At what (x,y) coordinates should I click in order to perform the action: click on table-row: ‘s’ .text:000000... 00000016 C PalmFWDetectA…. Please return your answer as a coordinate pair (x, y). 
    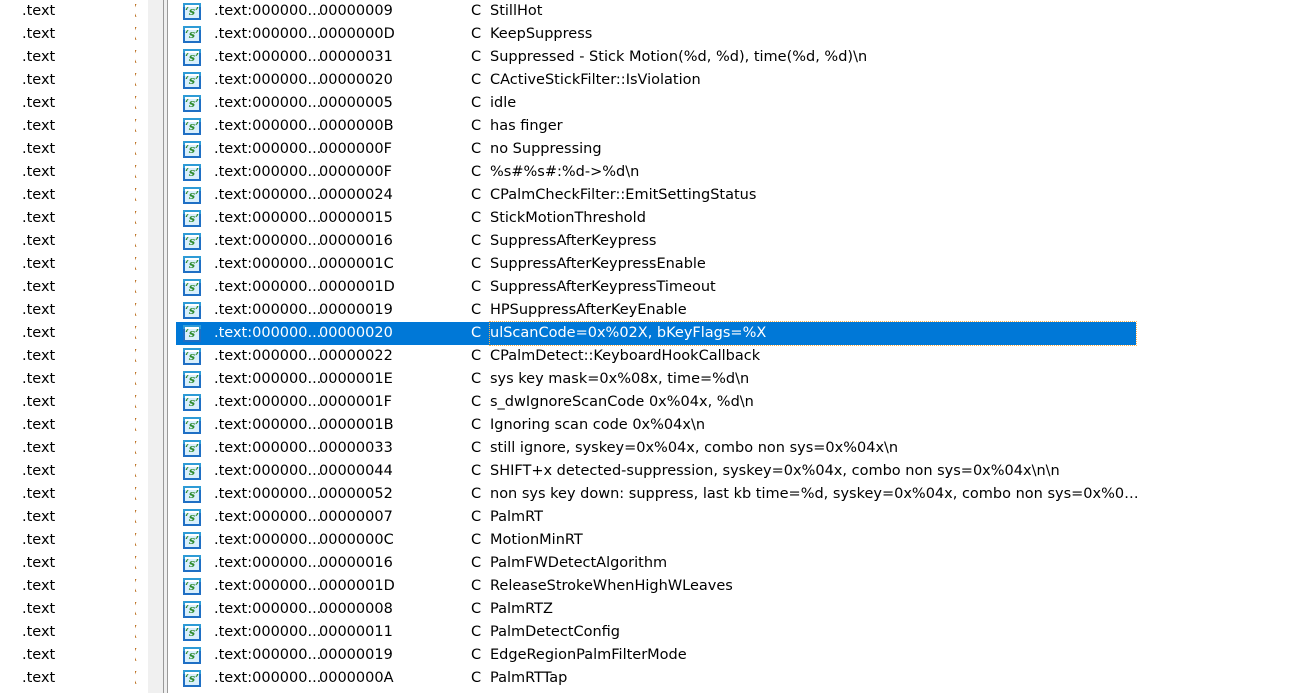
    Looking at the image, I should click on (734, 563).